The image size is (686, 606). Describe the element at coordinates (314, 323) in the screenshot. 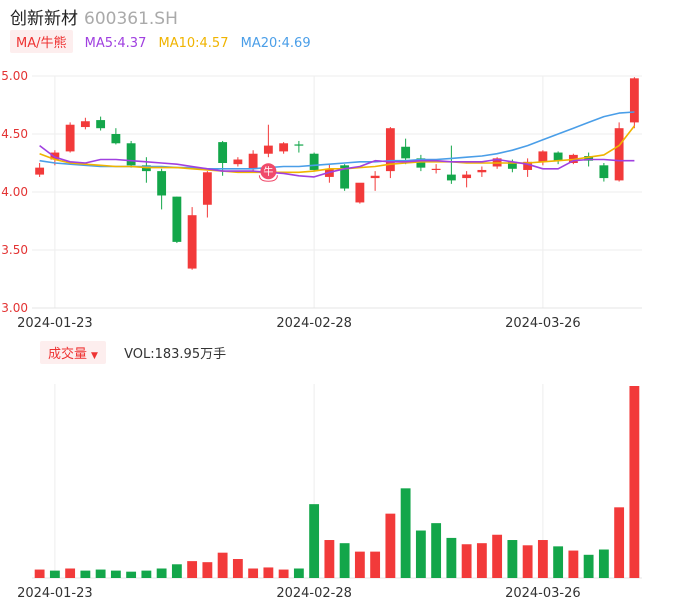

I see `price-x-tick-label: 2024-02-28` at that location.